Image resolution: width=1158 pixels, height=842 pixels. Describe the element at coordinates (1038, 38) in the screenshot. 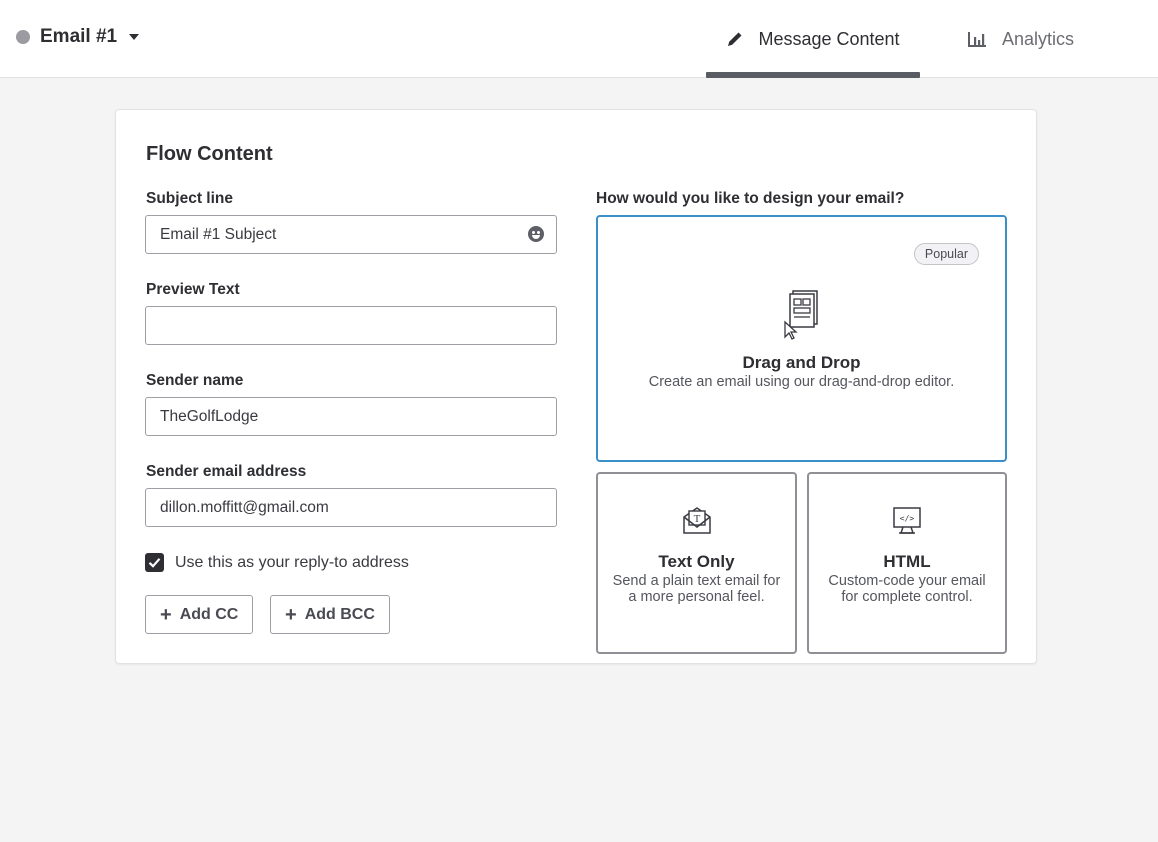

I see `tab-label: Analytics` at that location.